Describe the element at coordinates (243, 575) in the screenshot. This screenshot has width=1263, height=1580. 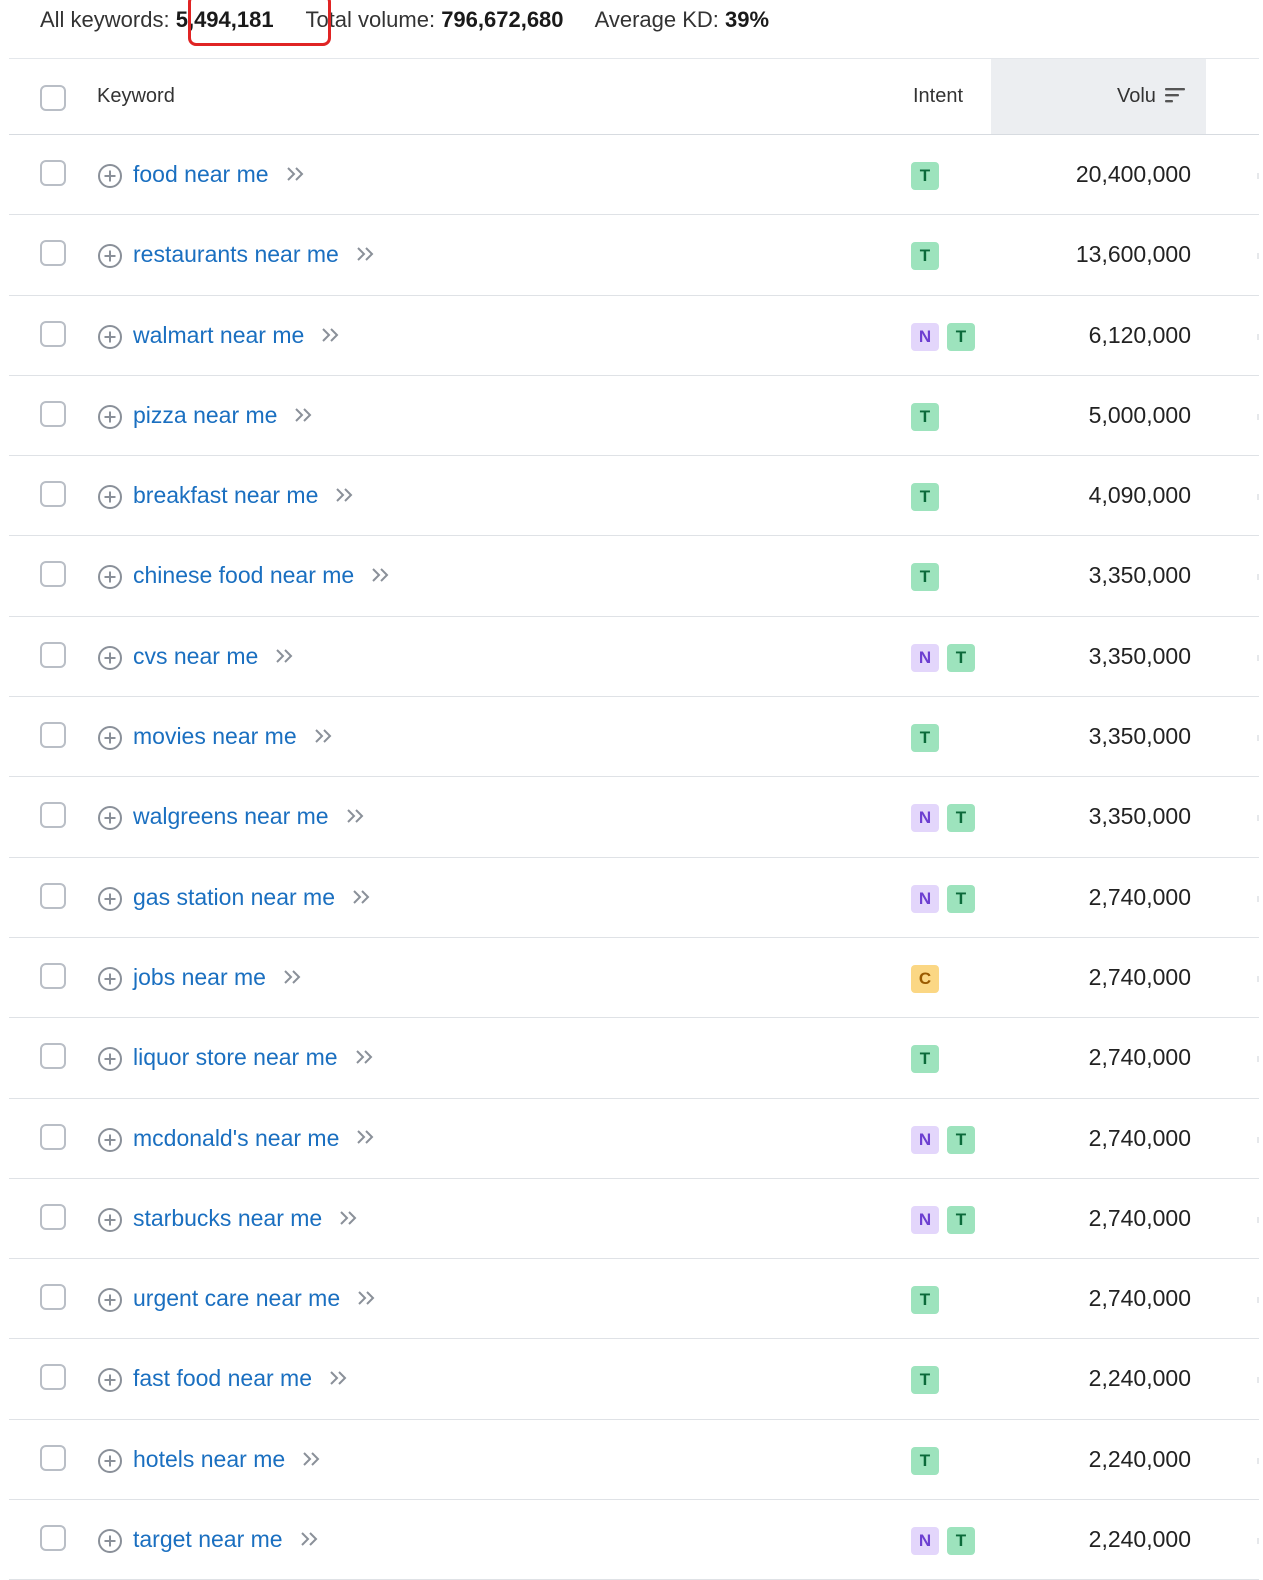
I see `keyword-link: chinese food near me` at that location.